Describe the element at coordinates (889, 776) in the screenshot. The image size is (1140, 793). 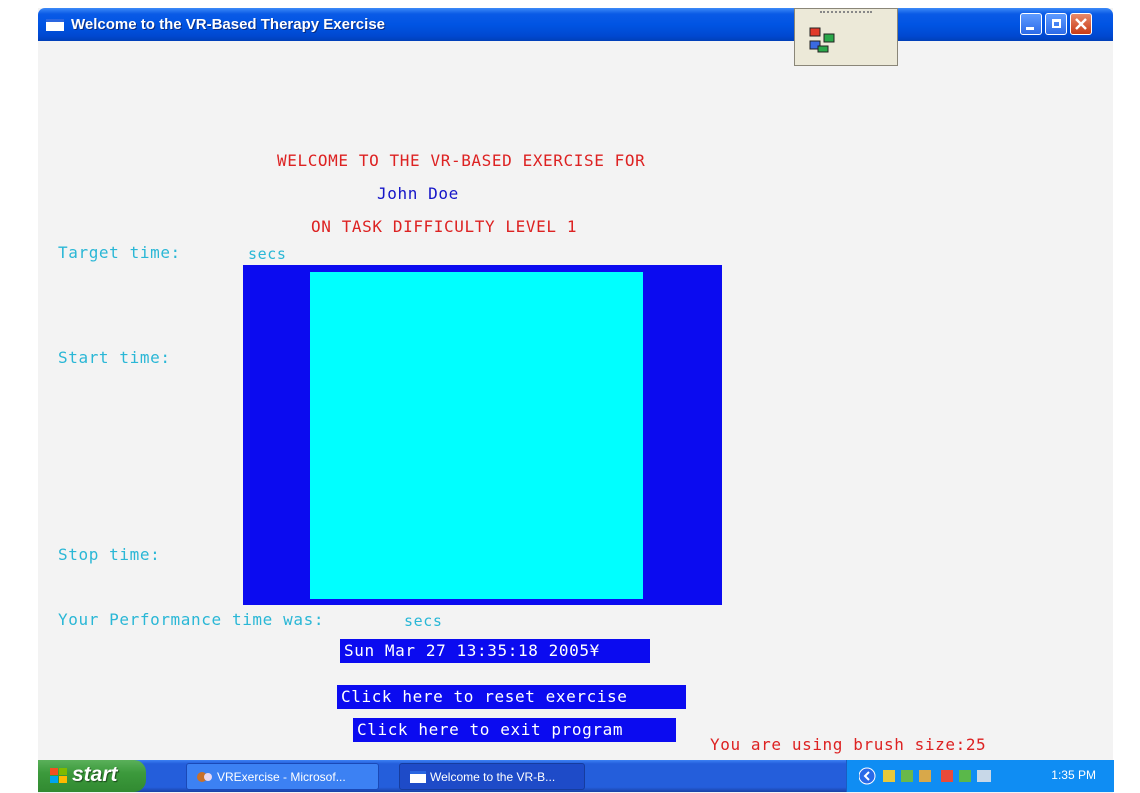
I see `tray-msn-icon` at that location.